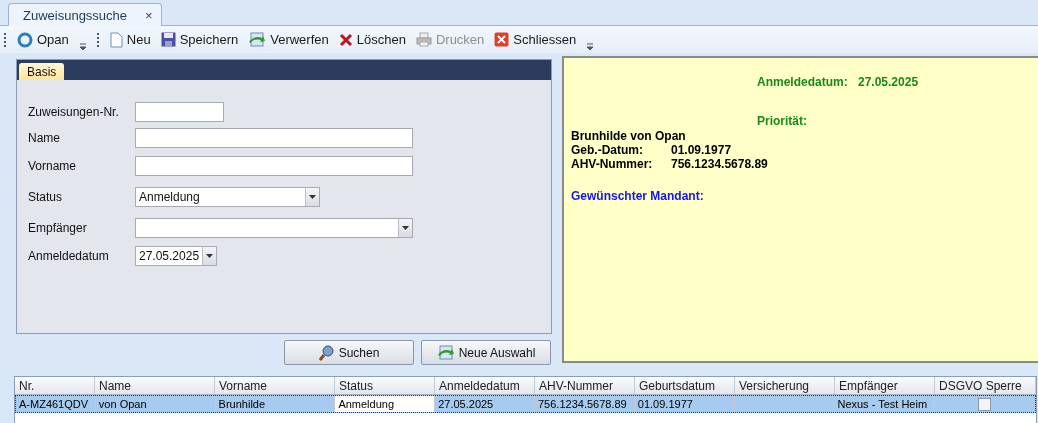  I want to click on column-header: Status, so click(385, 385).